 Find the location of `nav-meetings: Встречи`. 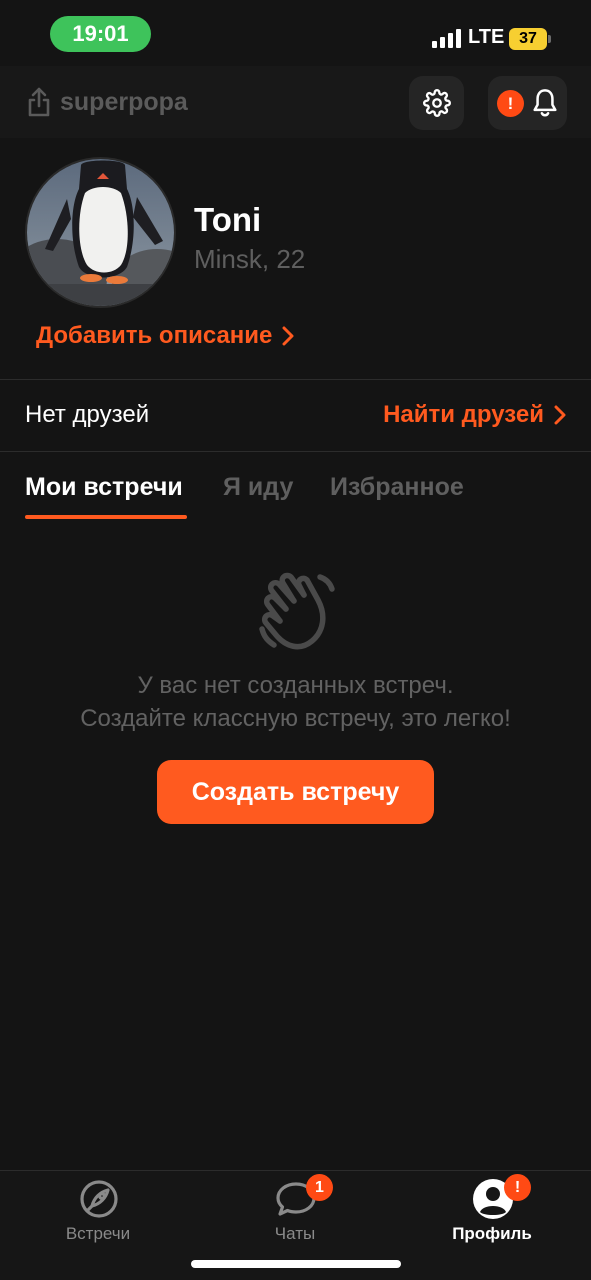

nav-meetings: Встречи is located at coordinates (98, 1212).